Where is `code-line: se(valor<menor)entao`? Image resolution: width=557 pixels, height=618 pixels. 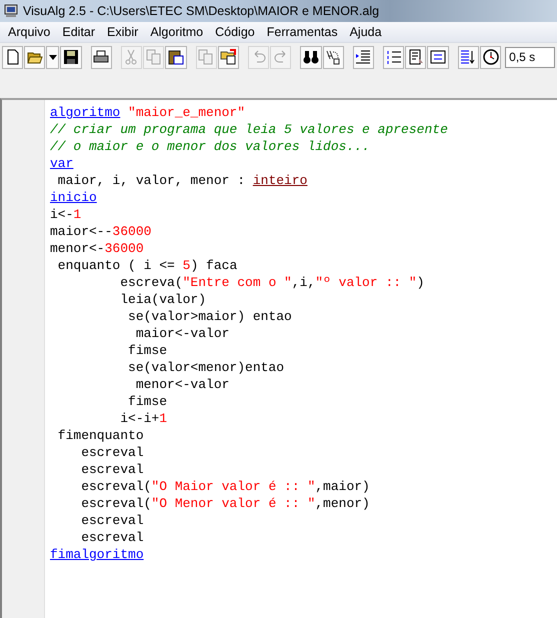
code-line: se(valor<menor)entao is located at coordinates (206, 367).